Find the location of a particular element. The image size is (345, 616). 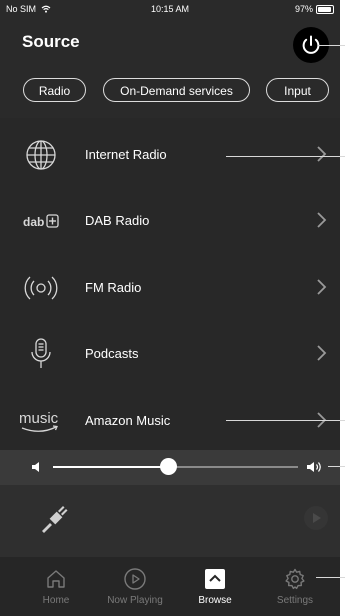

tab-browse: Browse is located at coordinates (215, 586).